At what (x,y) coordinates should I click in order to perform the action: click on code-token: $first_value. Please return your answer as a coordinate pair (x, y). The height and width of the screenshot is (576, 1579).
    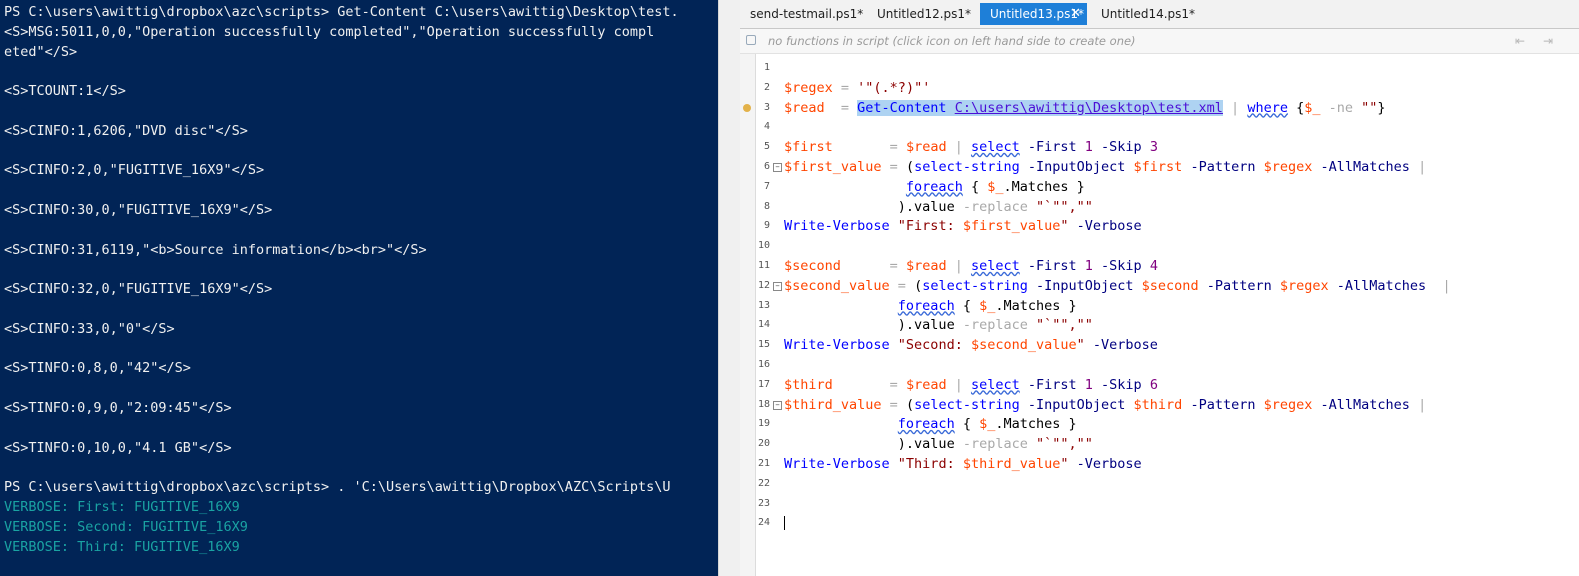
    Looking at the image, I should click on (1011, 226).